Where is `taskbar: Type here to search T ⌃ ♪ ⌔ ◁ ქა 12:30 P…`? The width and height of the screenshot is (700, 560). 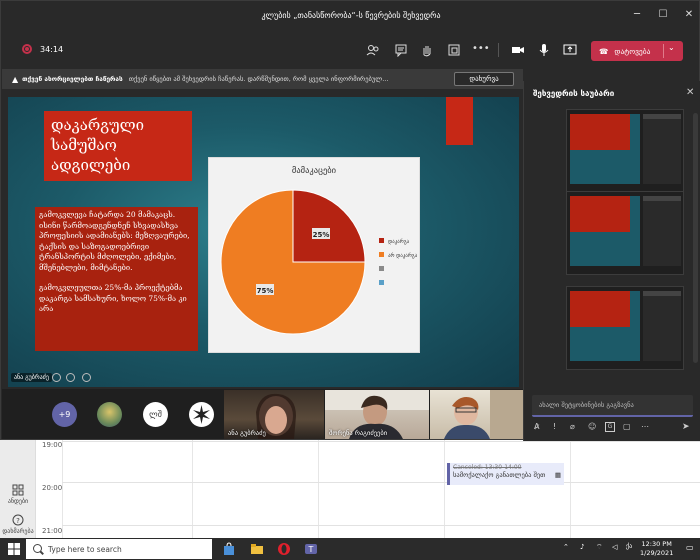 taskbar: Type here to search T ⌃ ♪ ⌔ ◁ ქა 12:30 P… is located at coordinates (350, 549).